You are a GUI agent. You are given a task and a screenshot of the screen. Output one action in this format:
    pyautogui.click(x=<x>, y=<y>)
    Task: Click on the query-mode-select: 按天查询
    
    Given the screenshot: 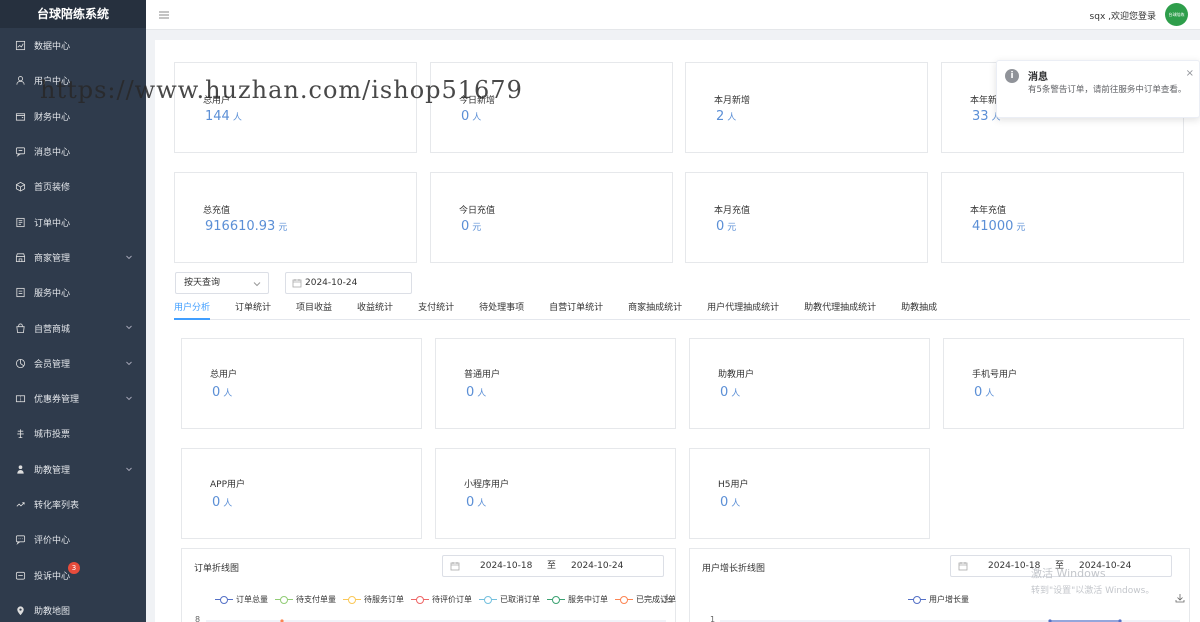 What is the action you would take?
    pyautogui.click(x=222, y=283)
    